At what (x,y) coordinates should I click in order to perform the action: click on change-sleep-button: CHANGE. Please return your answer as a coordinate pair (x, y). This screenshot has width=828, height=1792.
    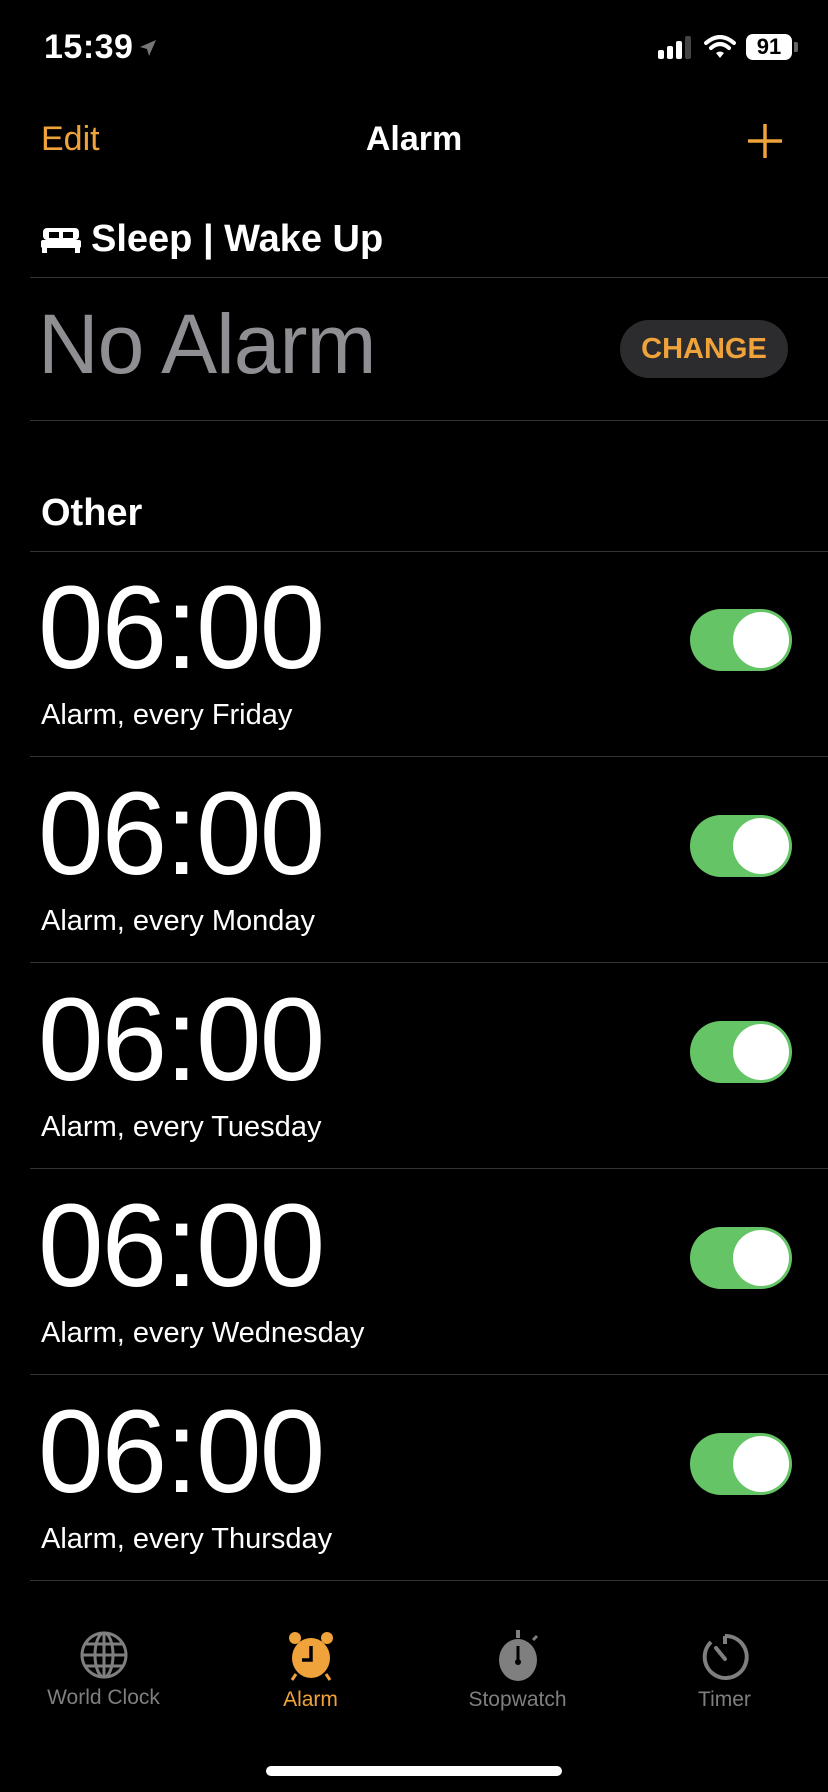
    Looking at the image, I should click on (704, 349).